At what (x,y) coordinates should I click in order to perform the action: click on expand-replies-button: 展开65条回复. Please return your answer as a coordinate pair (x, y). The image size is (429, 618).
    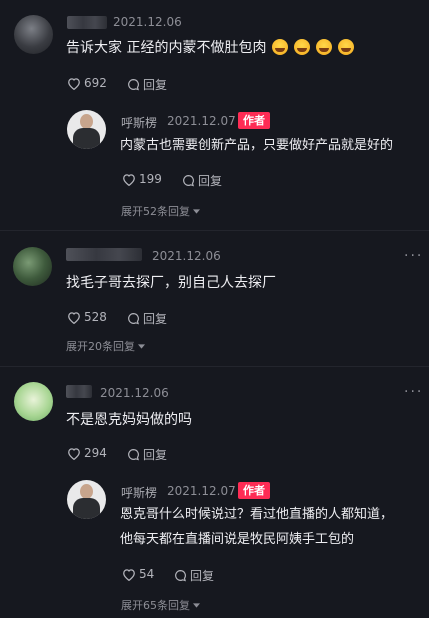
    Looking at the image, I should click on (160, 605).